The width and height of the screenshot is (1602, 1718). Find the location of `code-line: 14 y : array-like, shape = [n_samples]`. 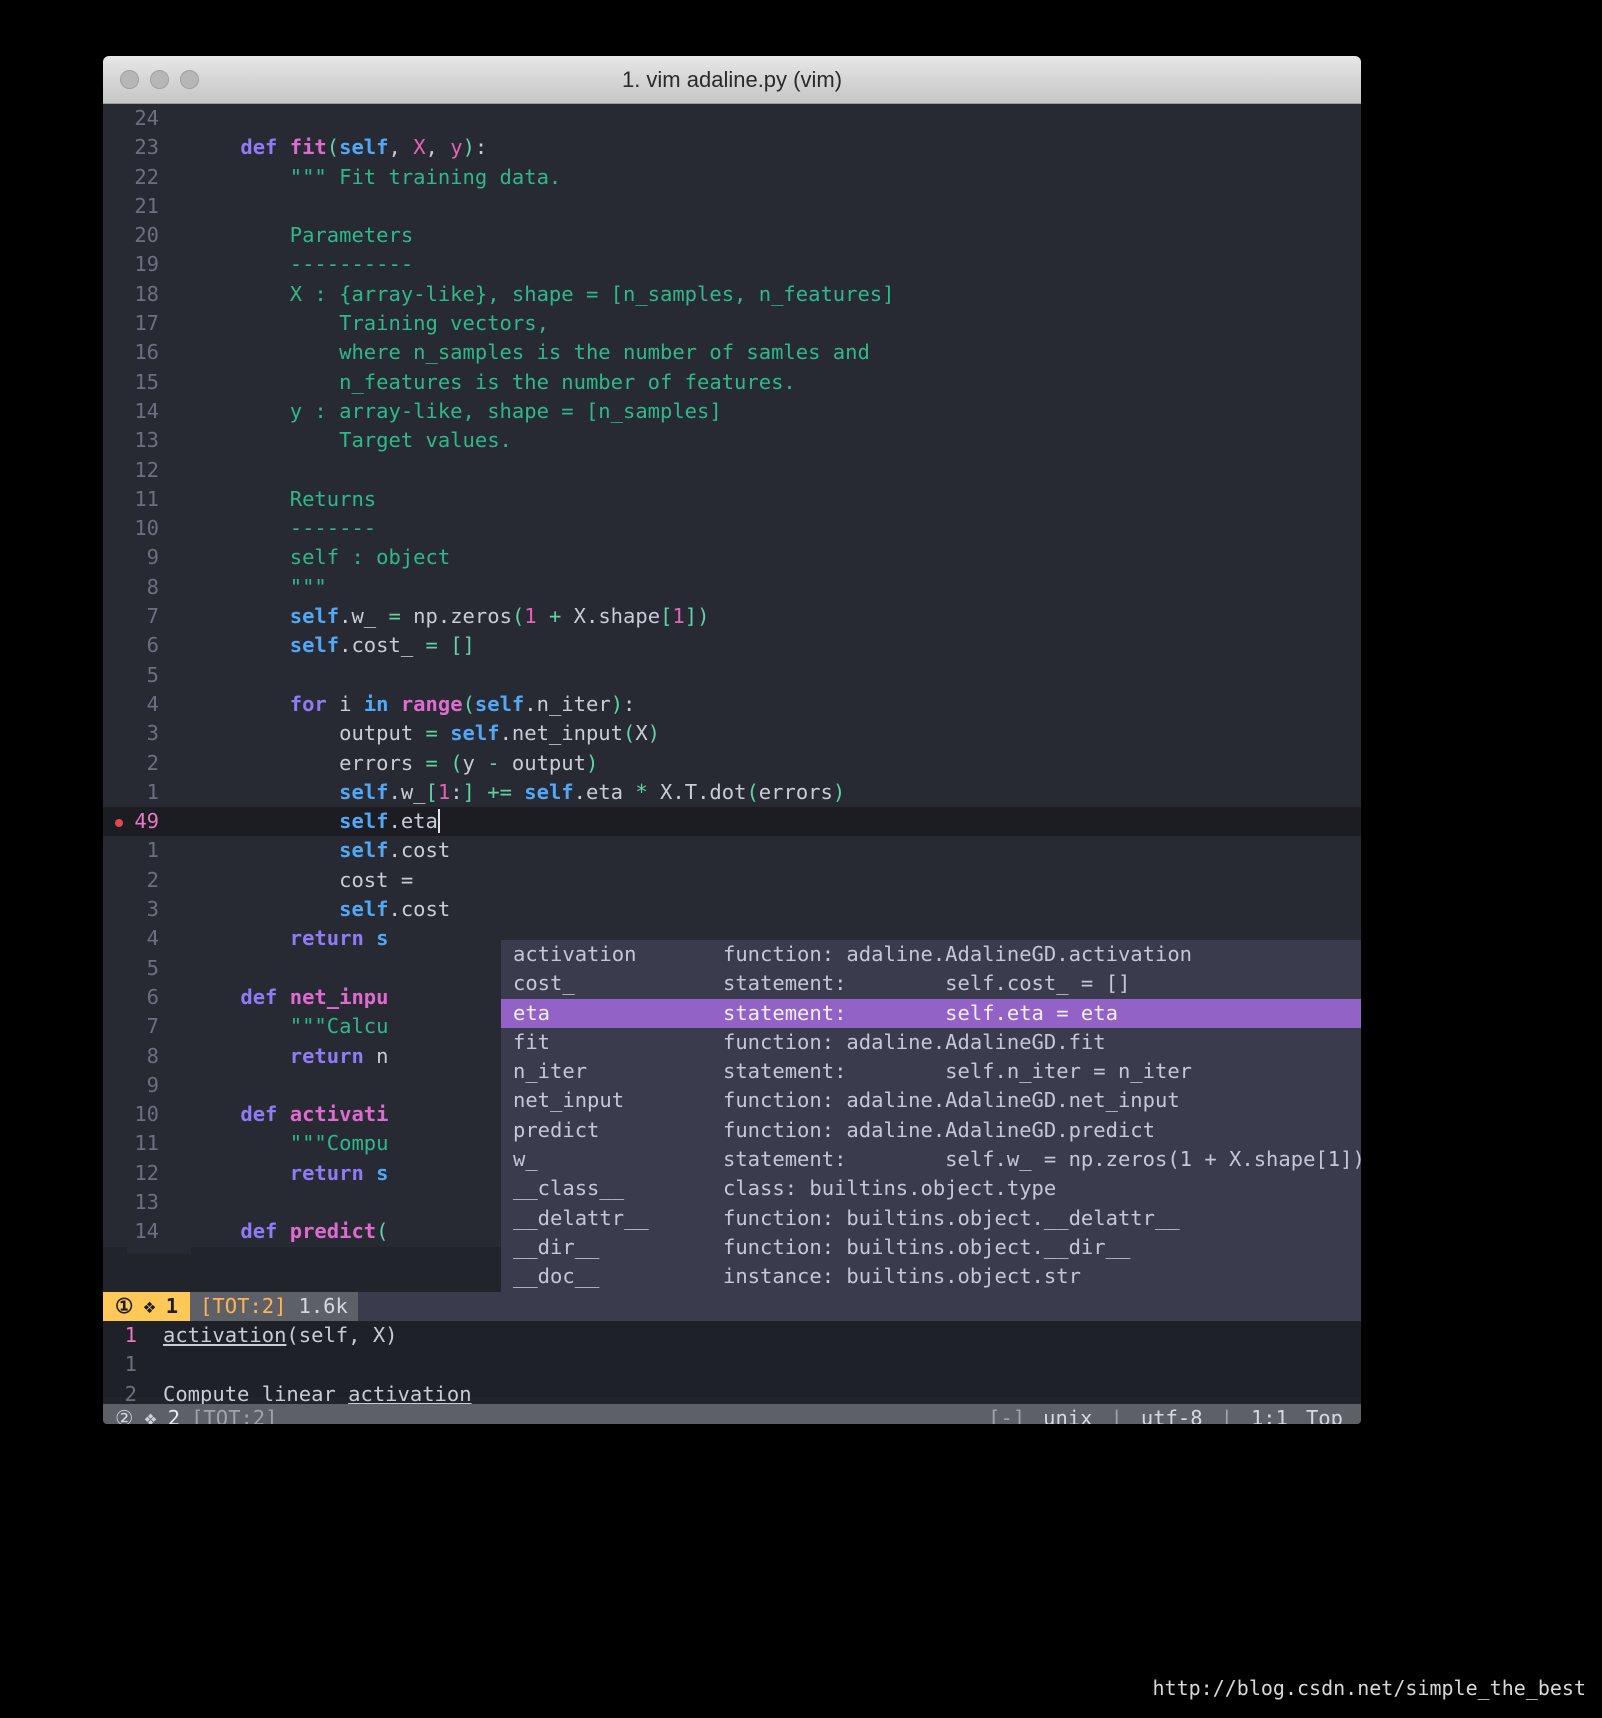

code-line: 14 y : array-like, shape = [n_samples] is located at coordinates (732, 411).